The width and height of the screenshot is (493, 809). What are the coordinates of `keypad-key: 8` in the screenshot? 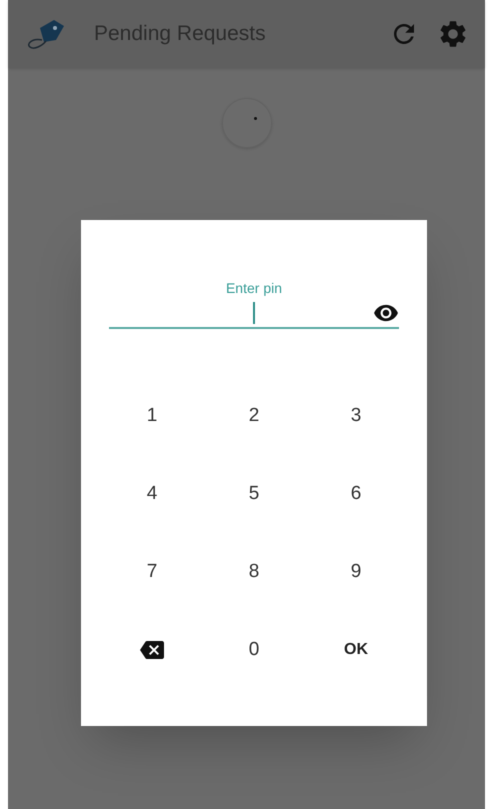 It's located at (254, 572).